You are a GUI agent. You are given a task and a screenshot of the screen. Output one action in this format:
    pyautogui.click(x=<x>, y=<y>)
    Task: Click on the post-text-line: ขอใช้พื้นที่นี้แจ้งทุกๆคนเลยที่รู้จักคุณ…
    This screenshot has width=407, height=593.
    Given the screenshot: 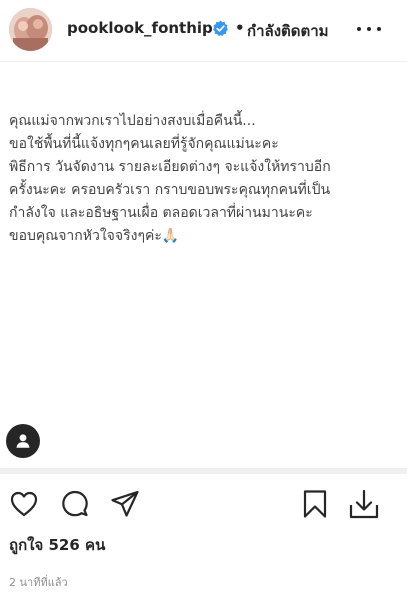 What is the action you would take?
    pyautogui.click(x=144, y=144)
    